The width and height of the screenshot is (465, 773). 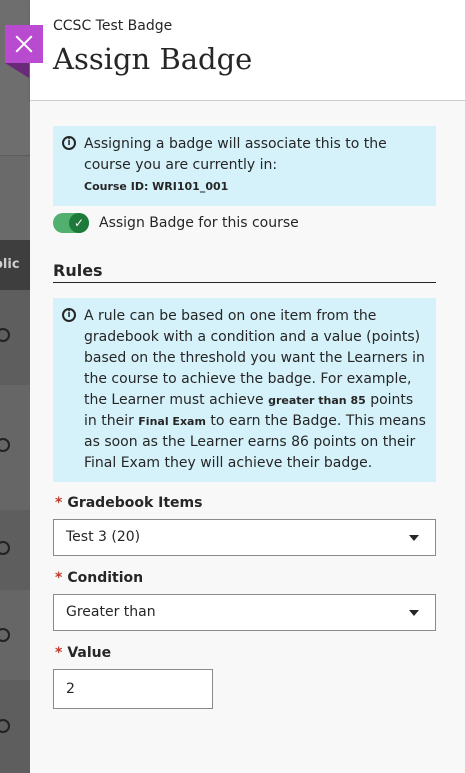 I want to click on condition-select: Greater than, so click(x=244, y=612).